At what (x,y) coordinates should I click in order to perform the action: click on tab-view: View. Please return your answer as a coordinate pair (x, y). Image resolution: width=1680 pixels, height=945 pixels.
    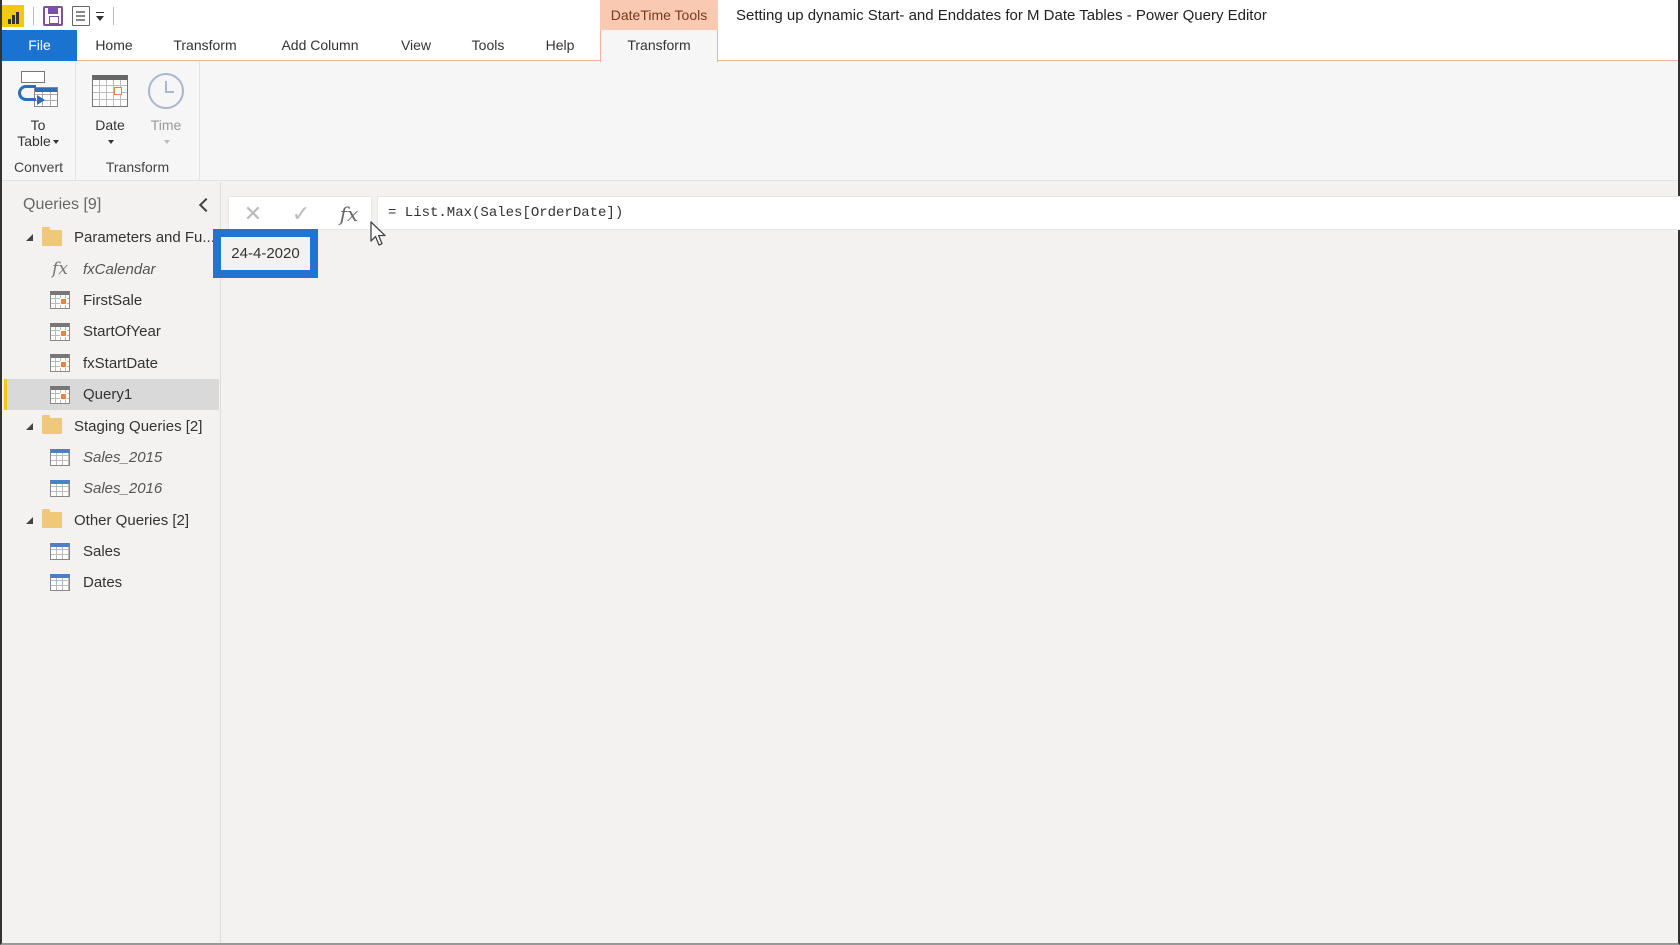
    Looking at the image, I should click on (416, 45).